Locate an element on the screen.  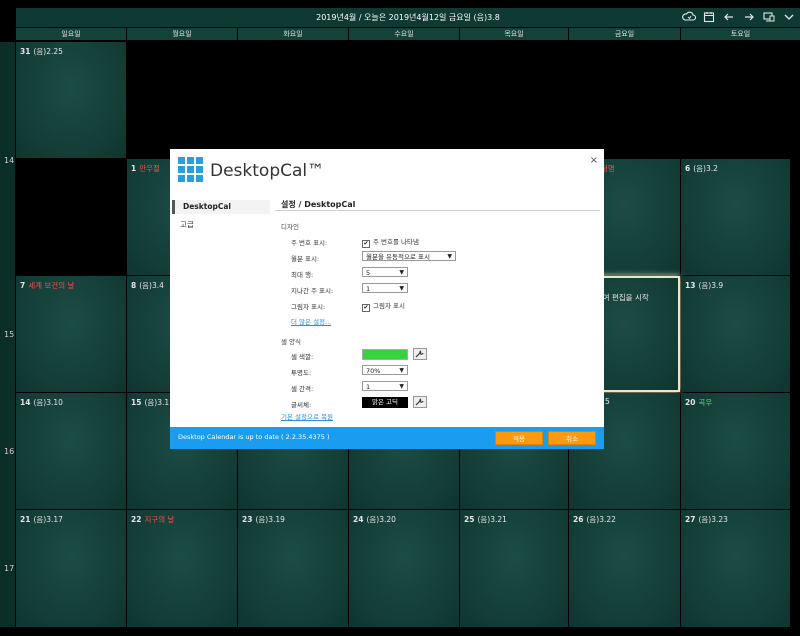
weekday-header-tue: 화요일 is located at coordinates (293, 34).